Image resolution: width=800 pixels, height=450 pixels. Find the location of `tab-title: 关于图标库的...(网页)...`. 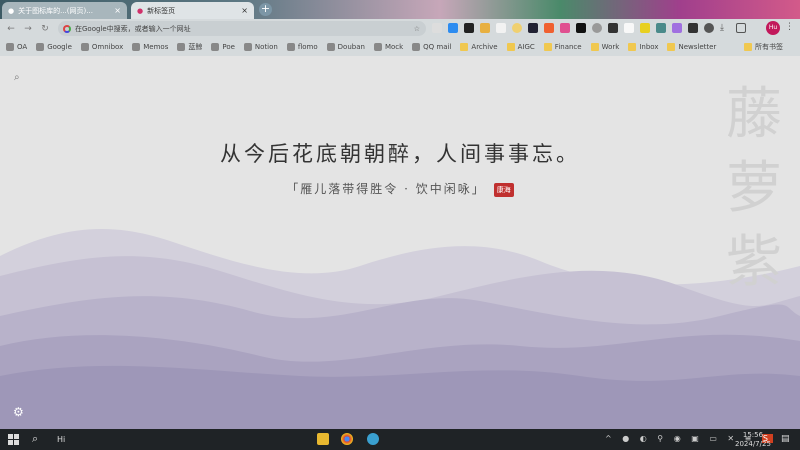

tab-title: 关于图标库的...(网页)... is located at coordinates (55, 10).